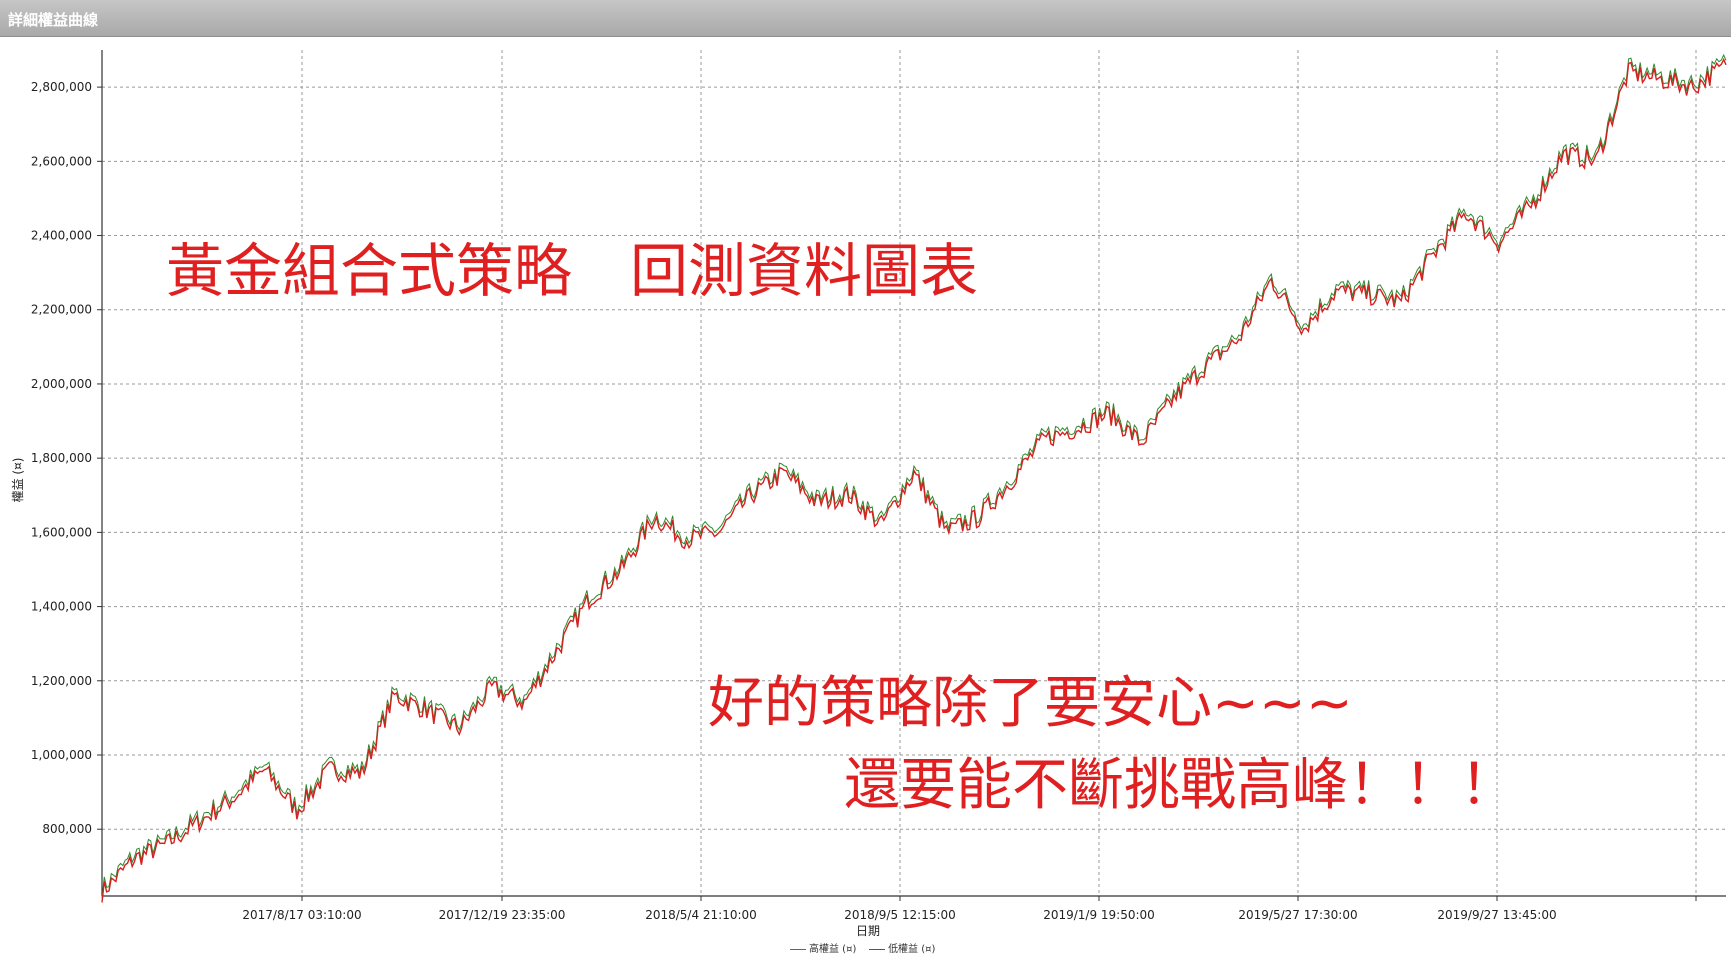 The image size is (1731, 964). What do you see at coordinates (862, 947) in the screenshot?
I see `chart-legend: 高權益 (¤) 低權益 (¤)` at bounding box center [862, 947].